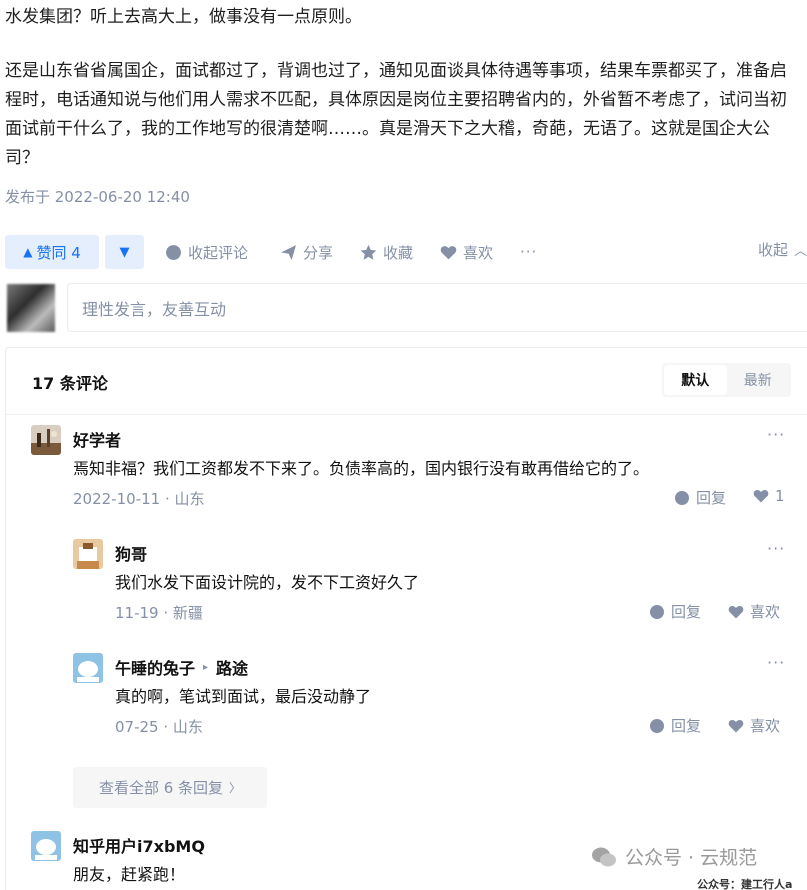 This screenshot has width=807, height=890. What do you see at coordinates (368, 252) in the screenshot?
I see `star-icon` at bounding box center [368, 252].